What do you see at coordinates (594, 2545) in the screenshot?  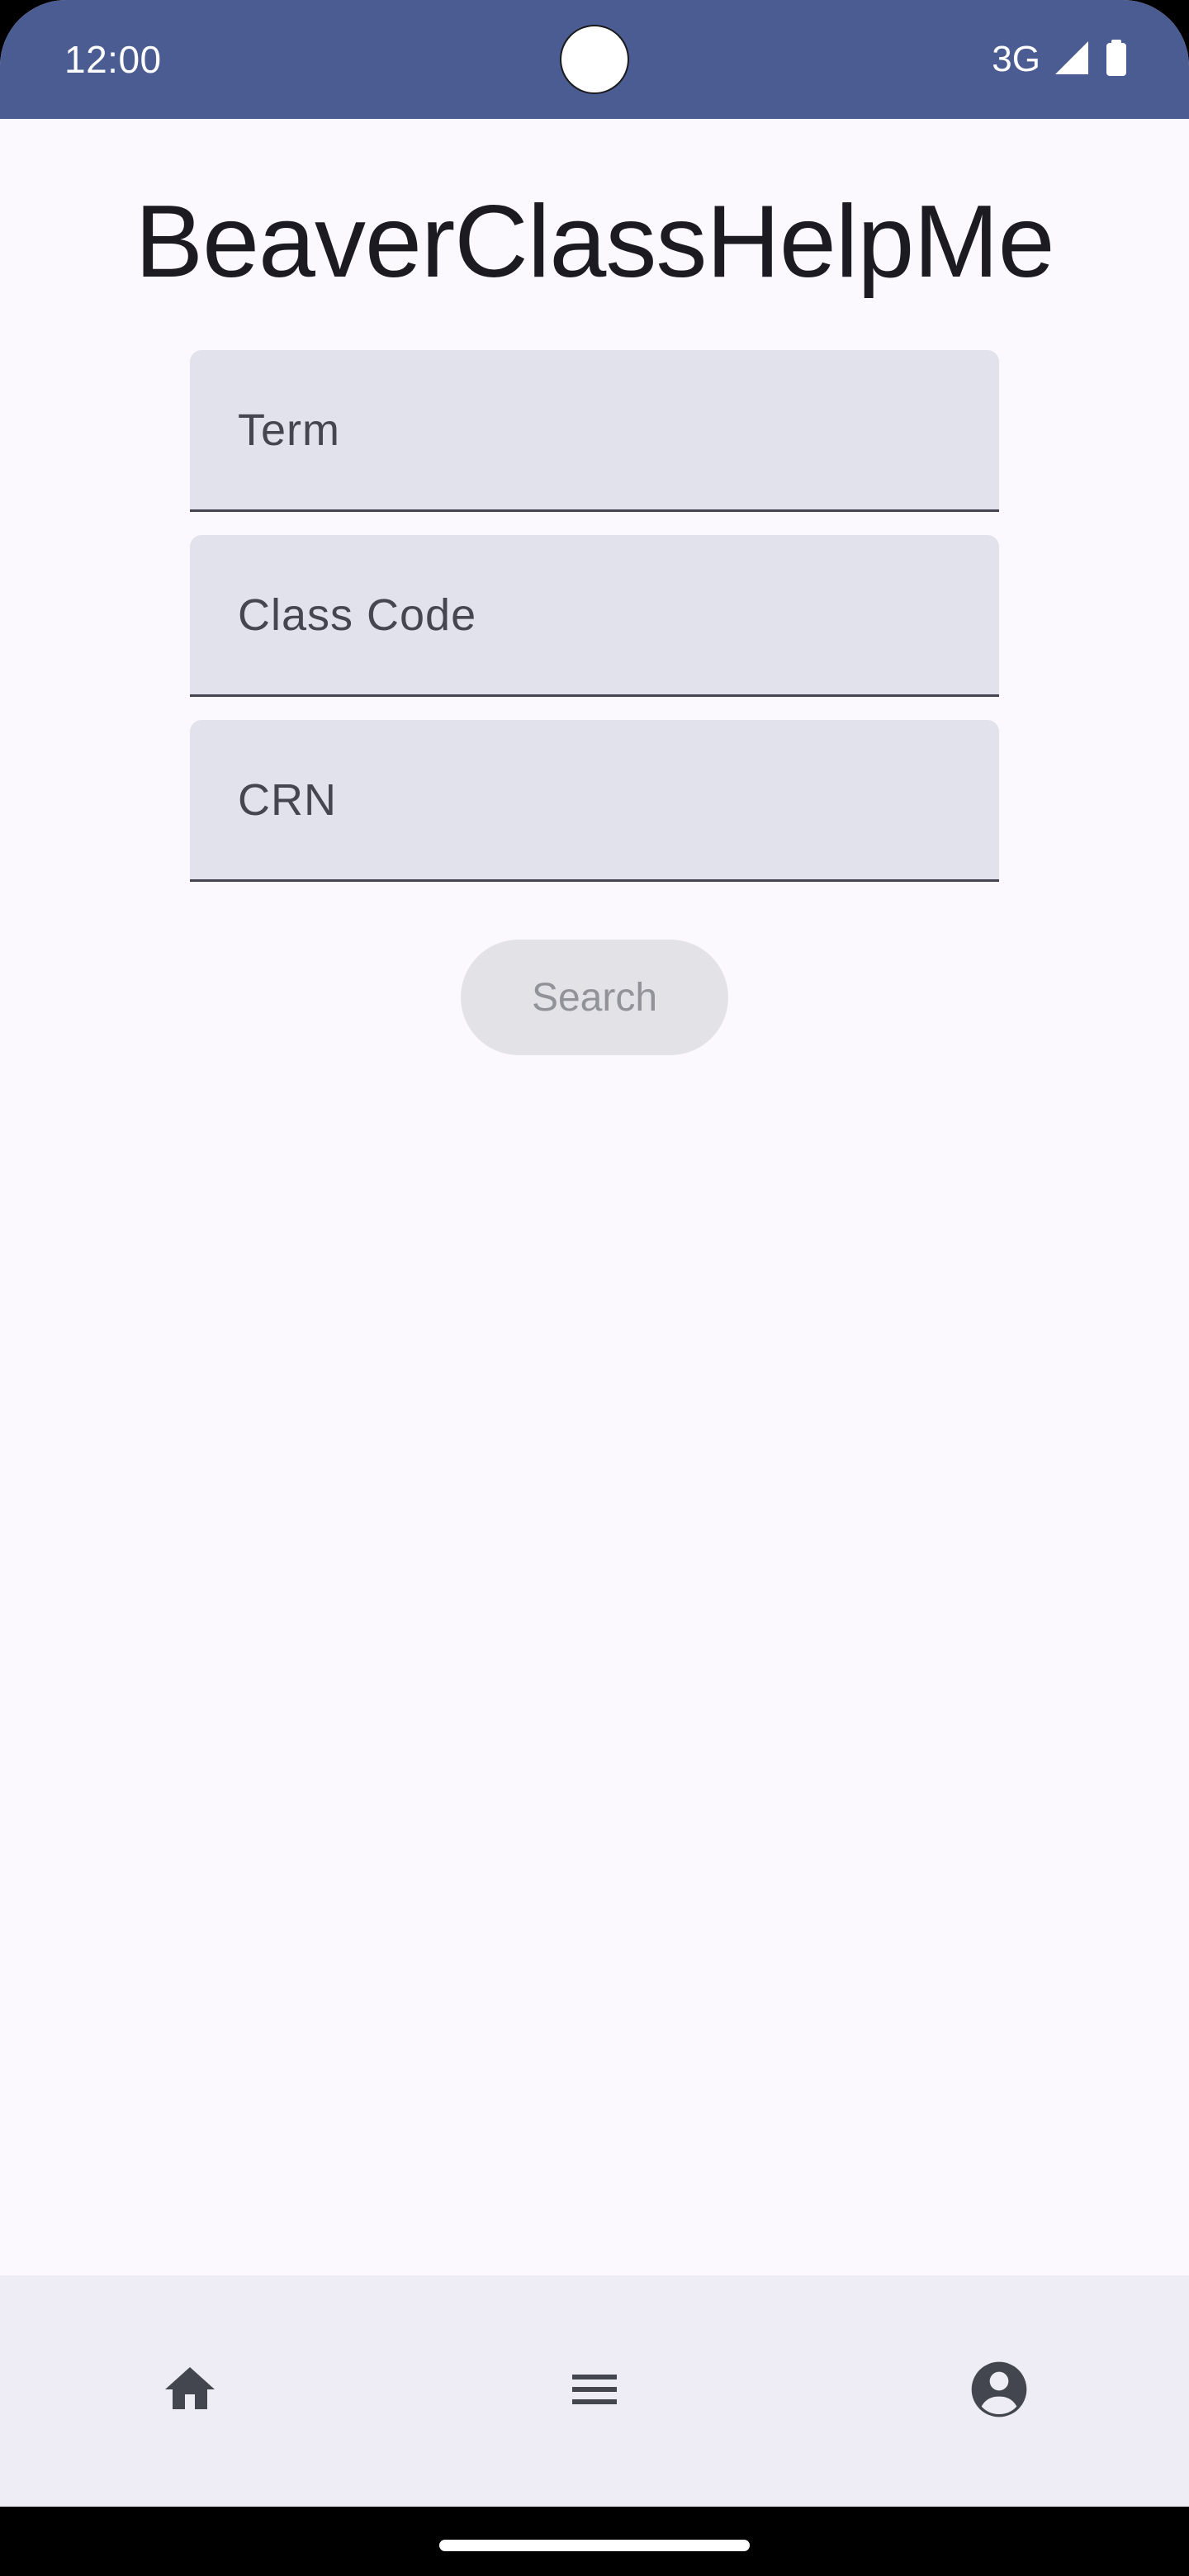 I see `gesture-handle` at bounding box center [594, 2545].